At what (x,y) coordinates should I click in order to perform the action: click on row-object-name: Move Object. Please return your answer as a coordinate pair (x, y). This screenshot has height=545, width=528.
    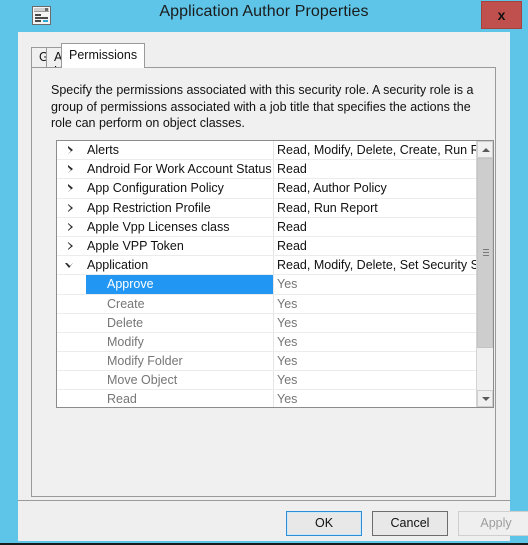
    Looking at the image, I should click on (142, 380).